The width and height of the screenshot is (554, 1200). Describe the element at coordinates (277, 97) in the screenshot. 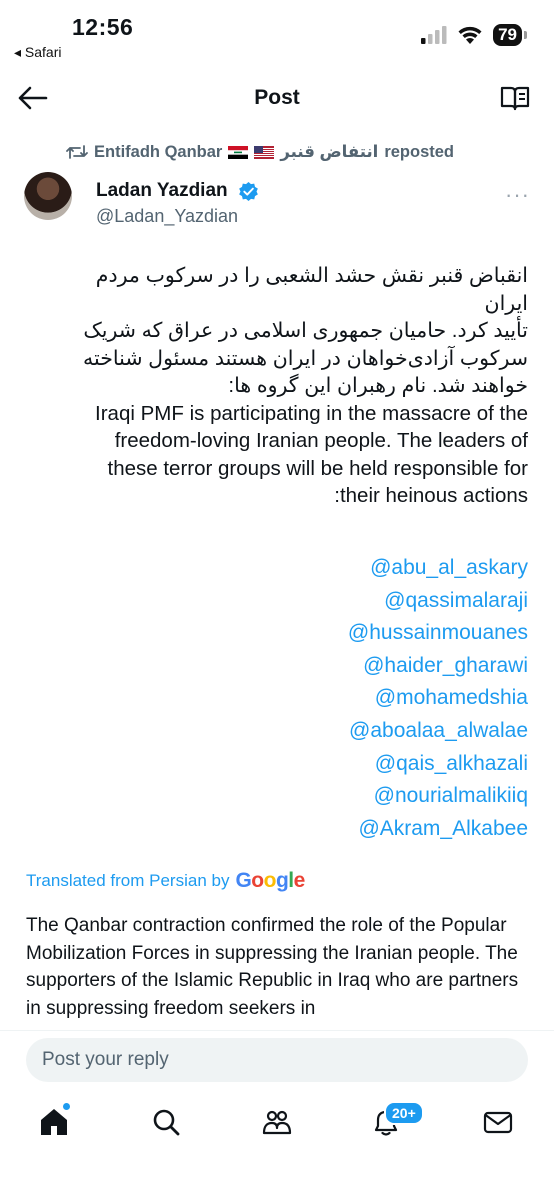

I see `page-title: Post` at that location.